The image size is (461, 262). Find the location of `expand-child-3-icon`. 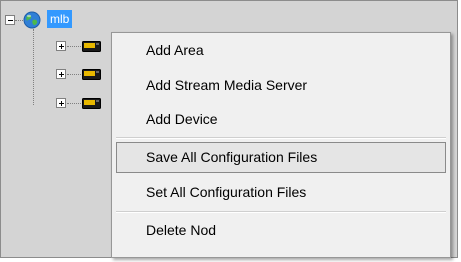

expand-child-3-icon is located at coordinates (61, 103).